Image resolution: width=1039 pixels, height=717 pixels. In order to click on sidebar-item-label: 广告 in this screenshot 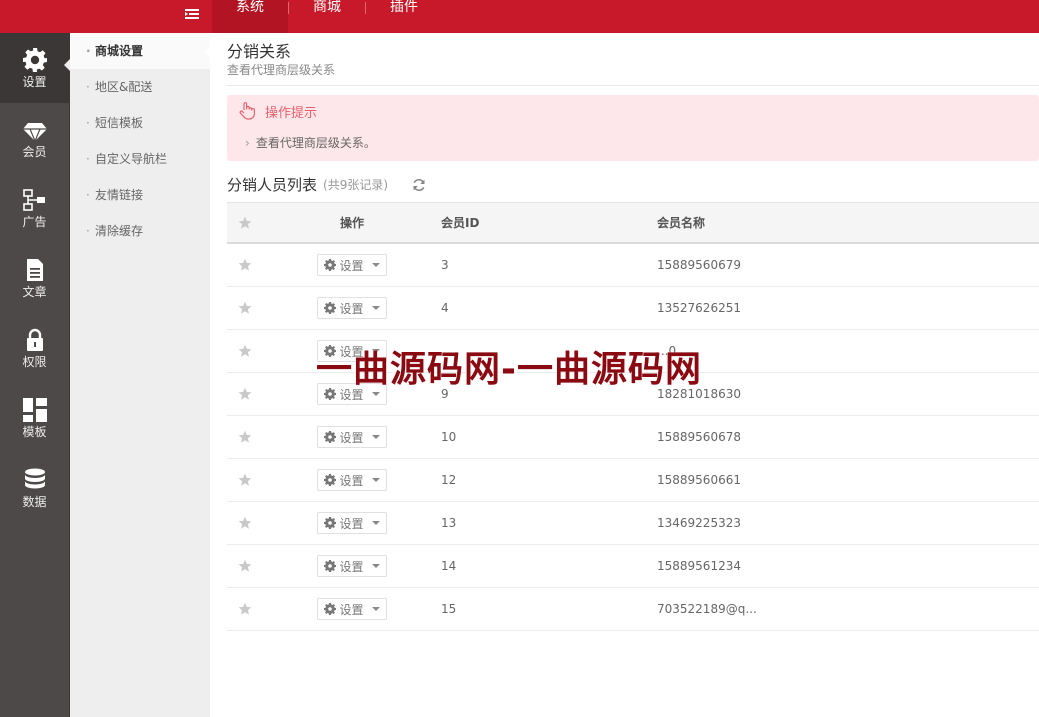, I will do `click(34, 222)`.